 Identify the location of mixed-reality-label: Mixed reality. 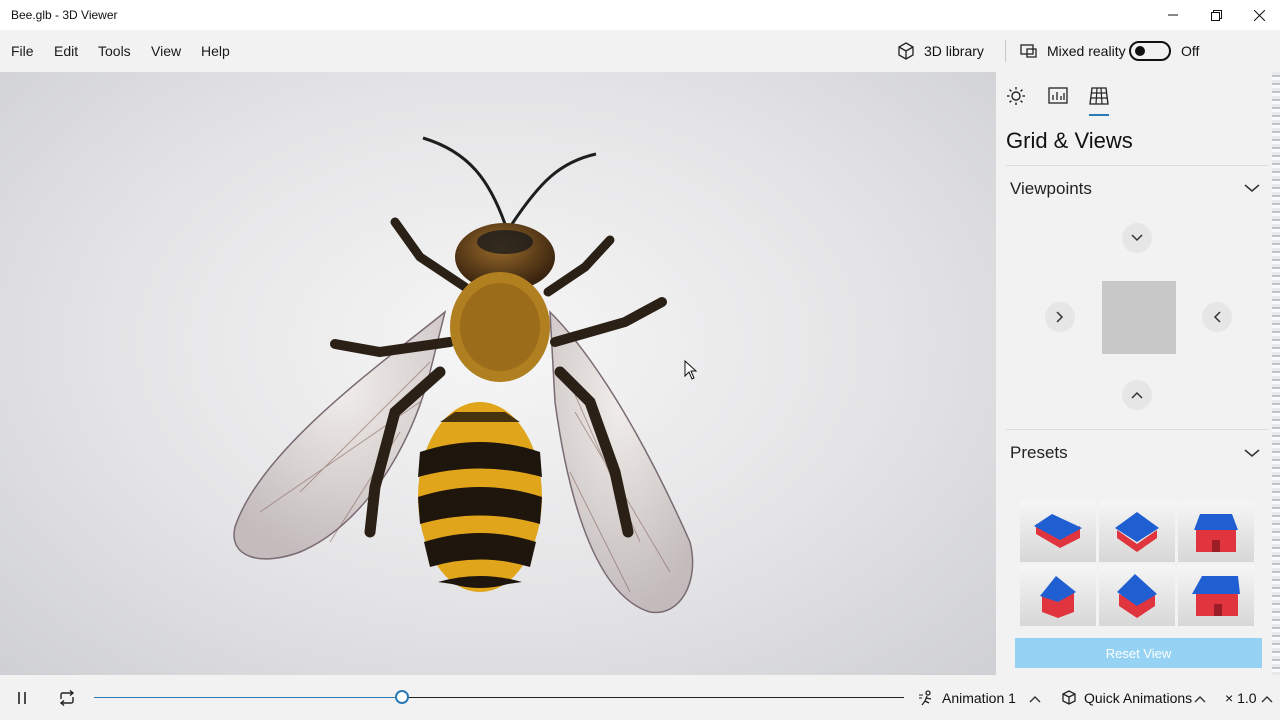
(1086, 51).